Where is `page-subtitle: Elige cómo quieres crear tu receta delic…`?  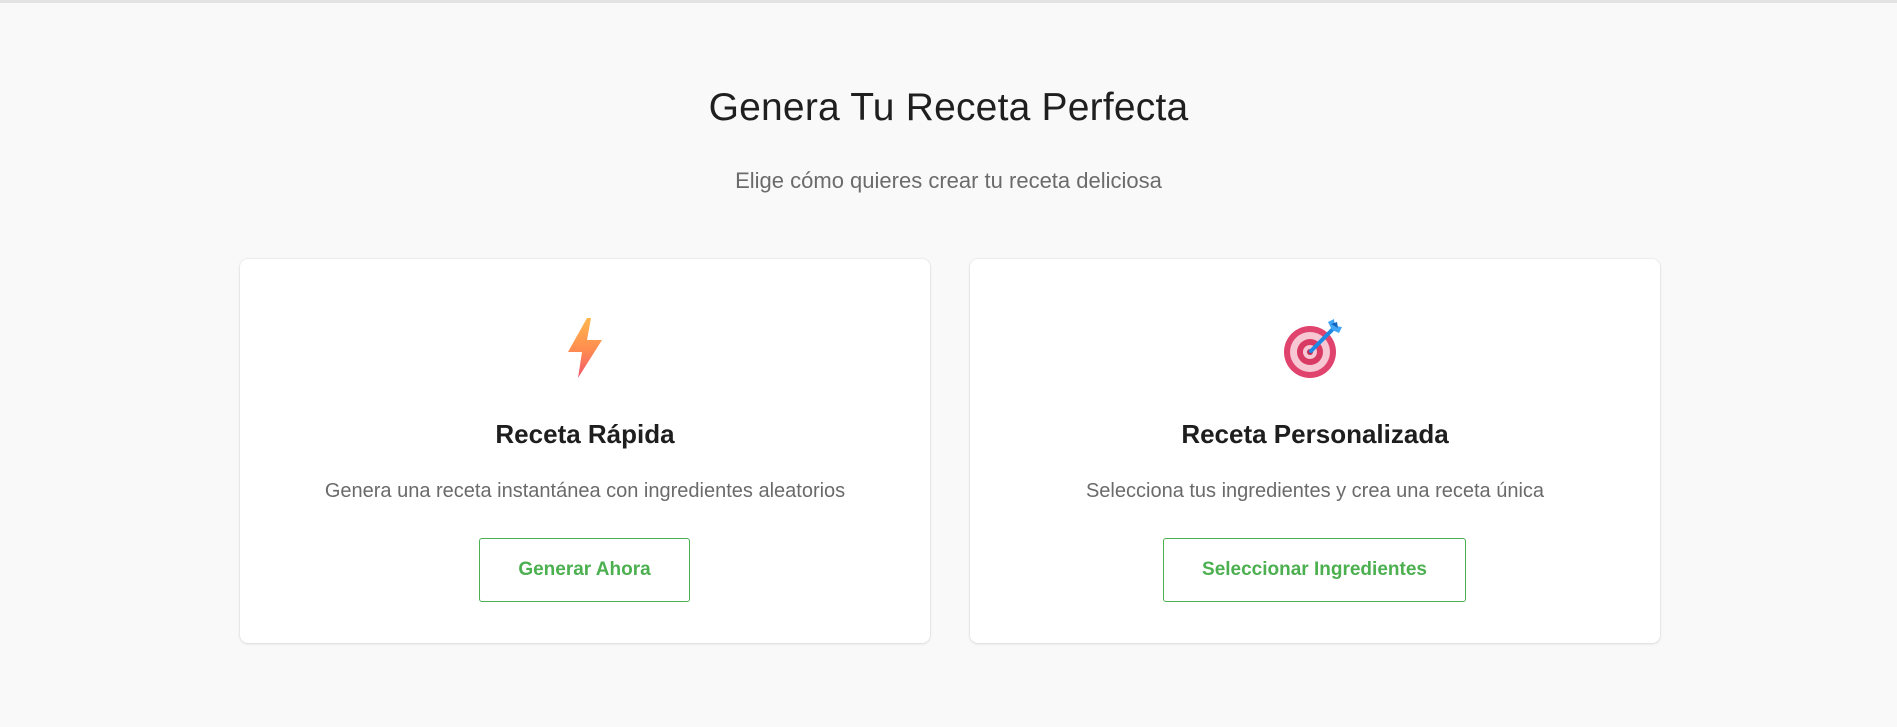
page-subtitle: Elige cómo quieres crear tu receta delic… is located at coordinates (948, 180).